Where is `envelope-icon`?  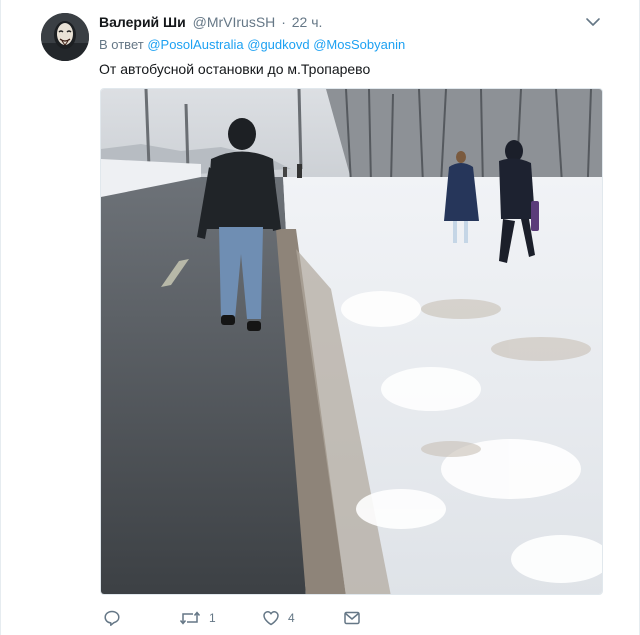 envelope-icon is located at coordinates (352, 618).